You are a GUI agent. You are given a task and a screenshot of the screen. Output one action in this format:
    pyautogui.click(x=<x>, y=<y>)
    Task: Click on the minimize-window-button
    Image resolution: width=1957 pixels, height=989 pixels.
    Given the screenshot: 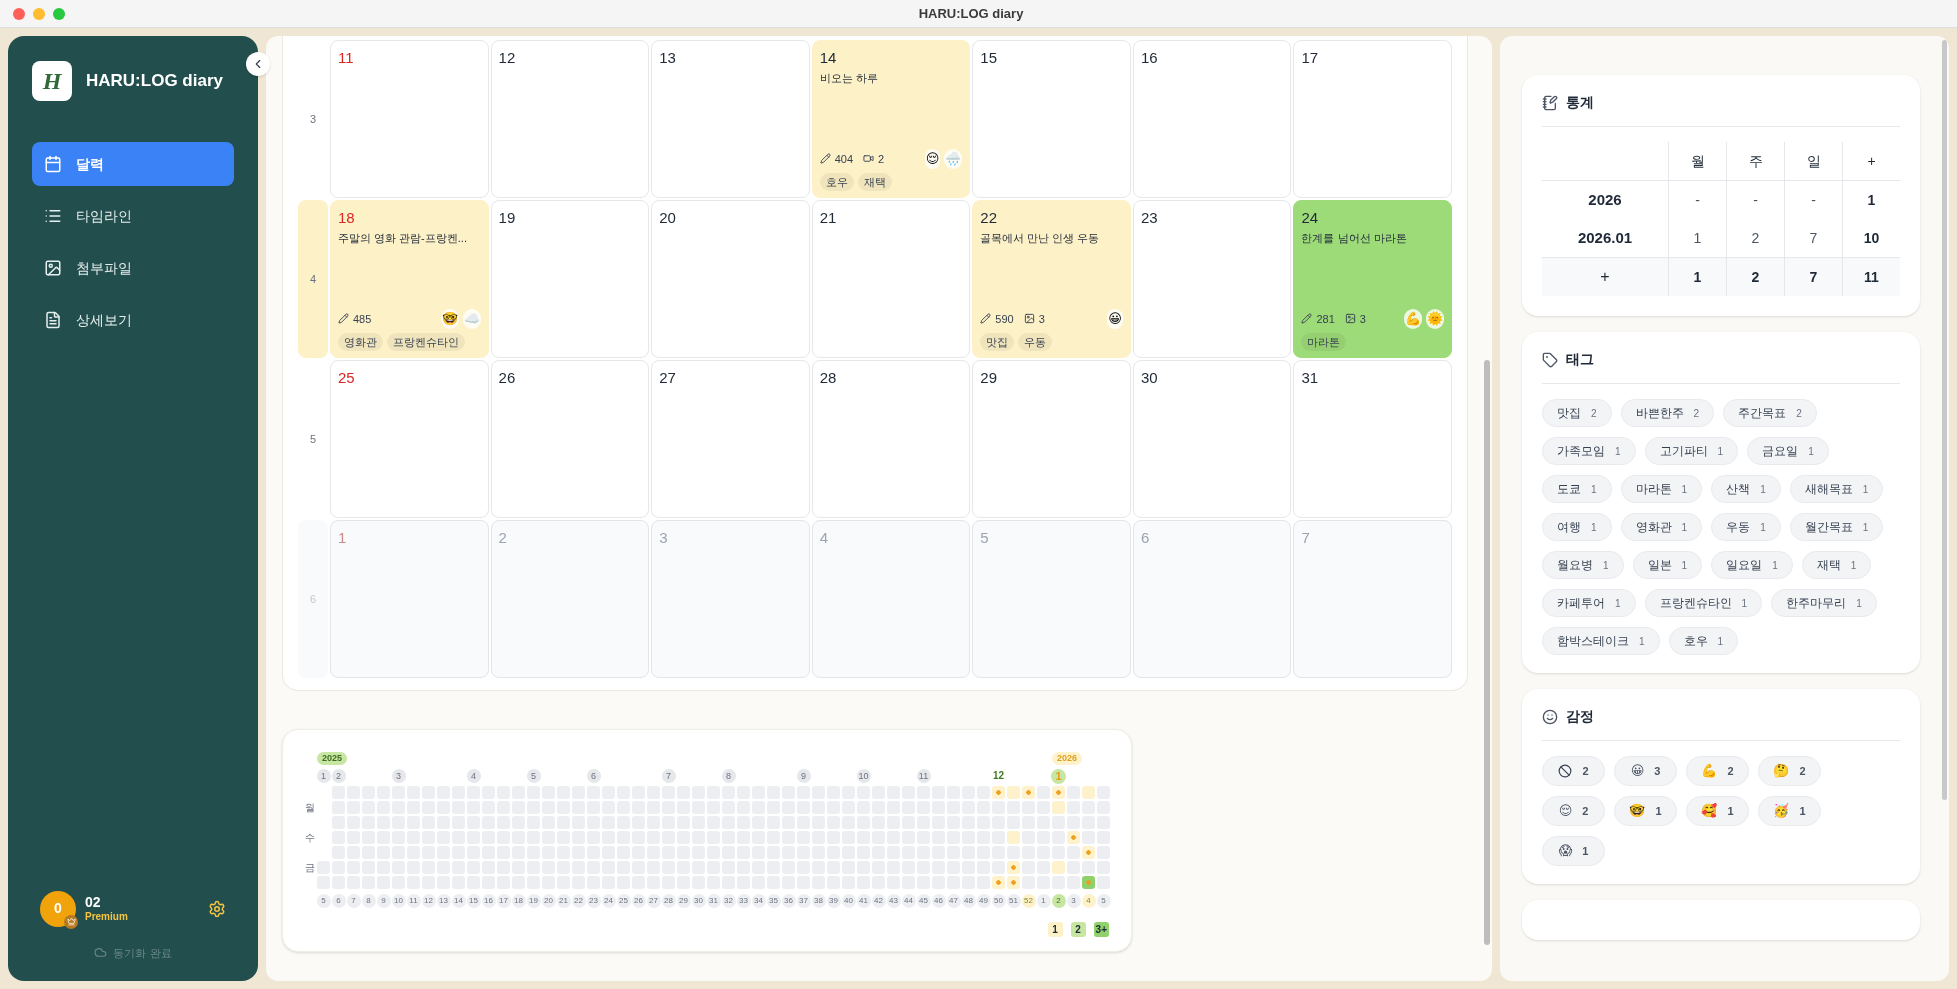 What is the action you would take?
    pyautogui.click(x=39, y=13)
    